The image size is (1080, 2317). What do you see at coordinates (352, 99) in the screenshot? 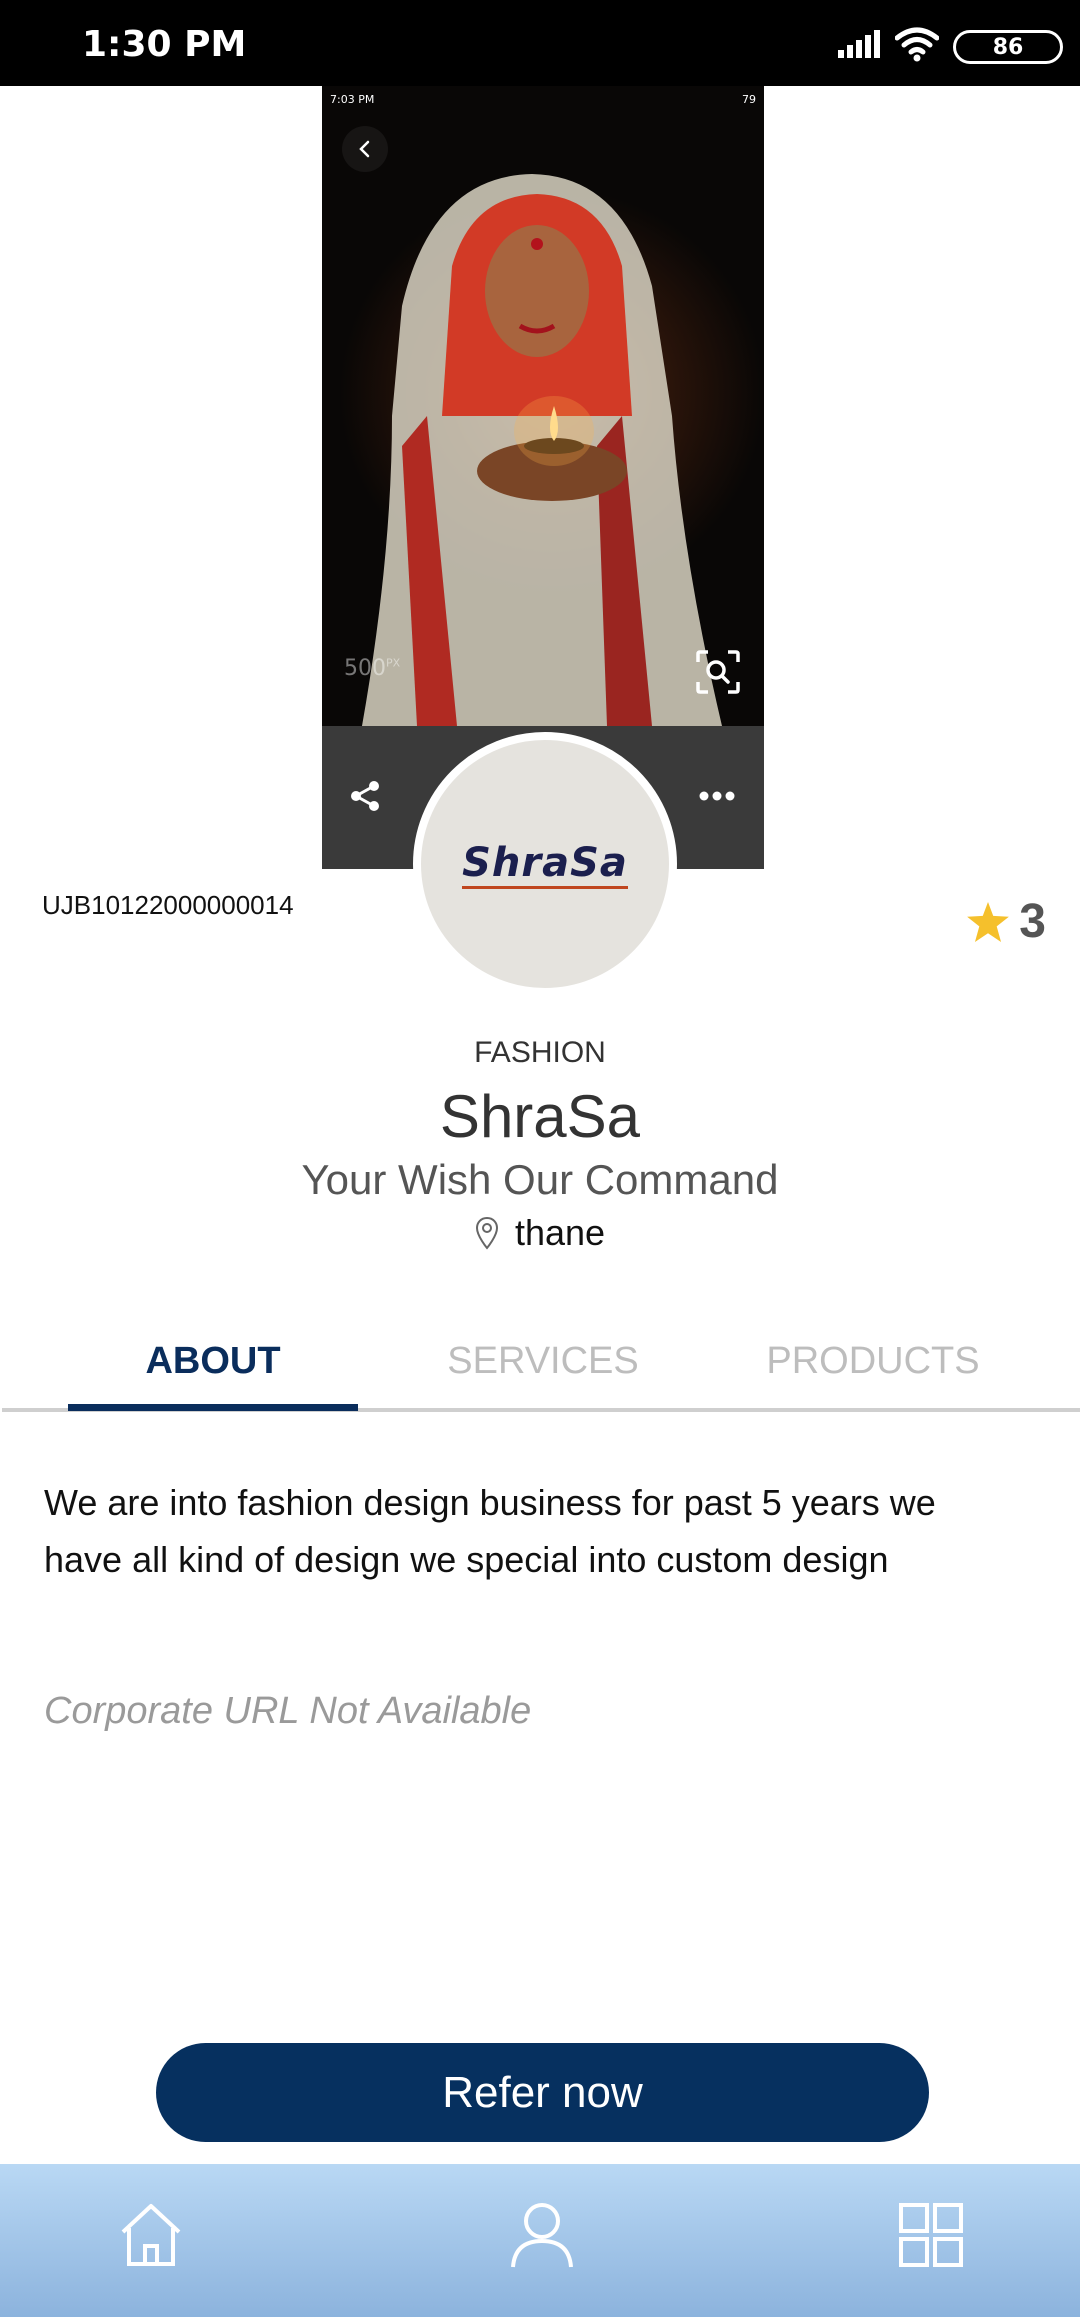
I see `inner-status-time: 7:03 PM` at bounding box center [352, 99].